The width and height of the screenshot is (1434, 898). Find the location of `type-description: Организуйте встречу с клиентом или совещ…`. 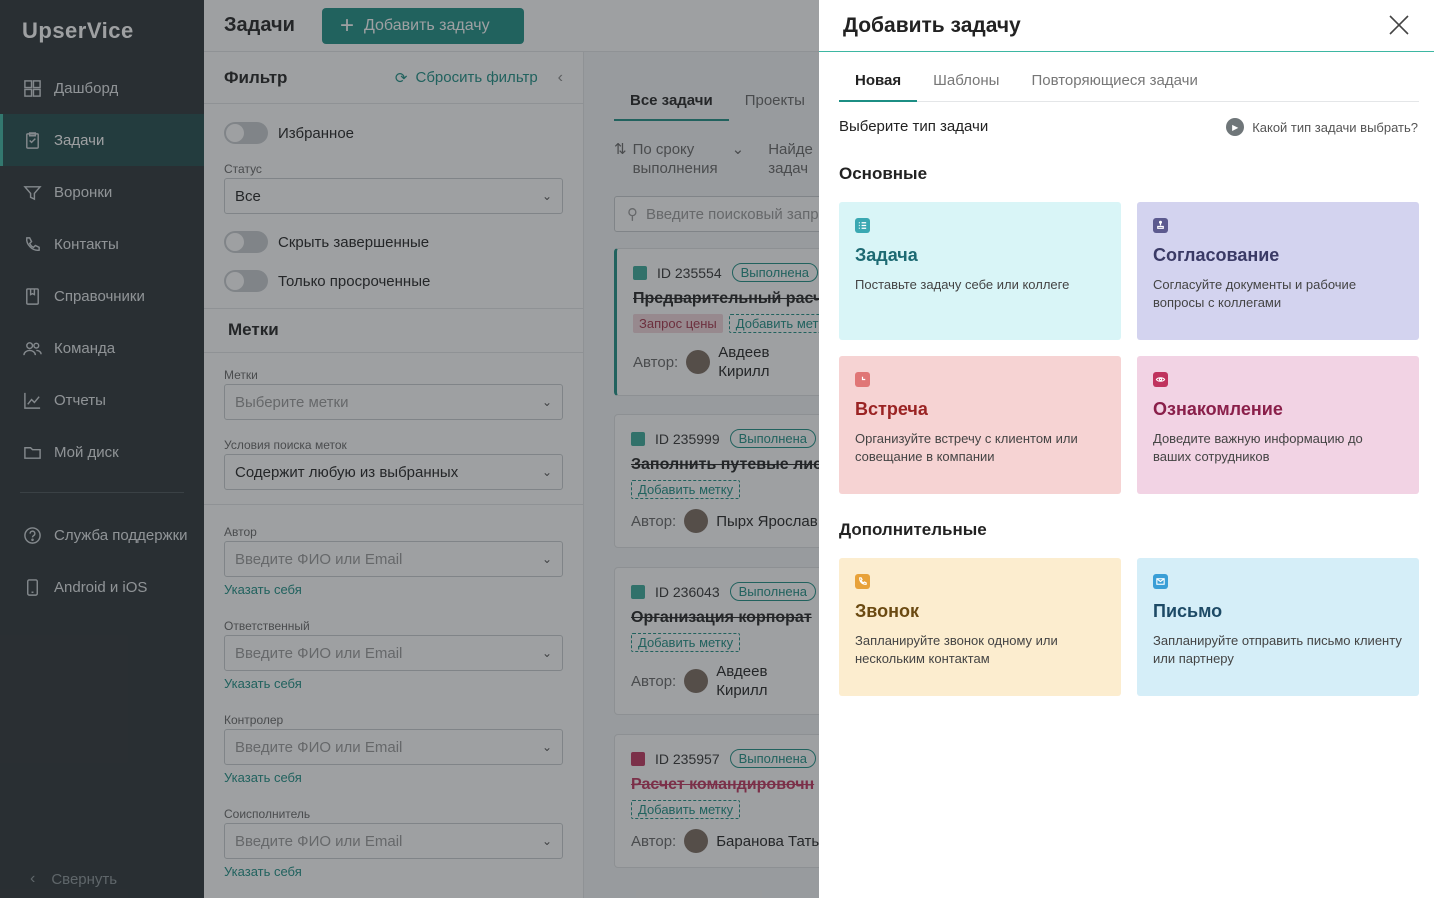

type-description: Организуйте встречу с клиентом или совещ… is located at coordinates (966, 447).